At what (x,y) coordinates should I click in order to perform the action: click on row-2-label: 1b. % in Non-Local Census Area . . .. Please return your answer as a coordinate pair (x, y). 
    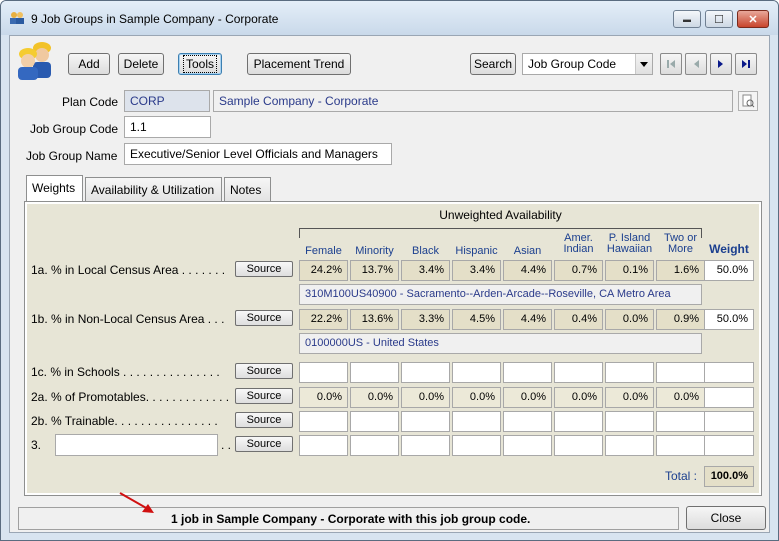
    Looking at the image, I should click on (128, 319).